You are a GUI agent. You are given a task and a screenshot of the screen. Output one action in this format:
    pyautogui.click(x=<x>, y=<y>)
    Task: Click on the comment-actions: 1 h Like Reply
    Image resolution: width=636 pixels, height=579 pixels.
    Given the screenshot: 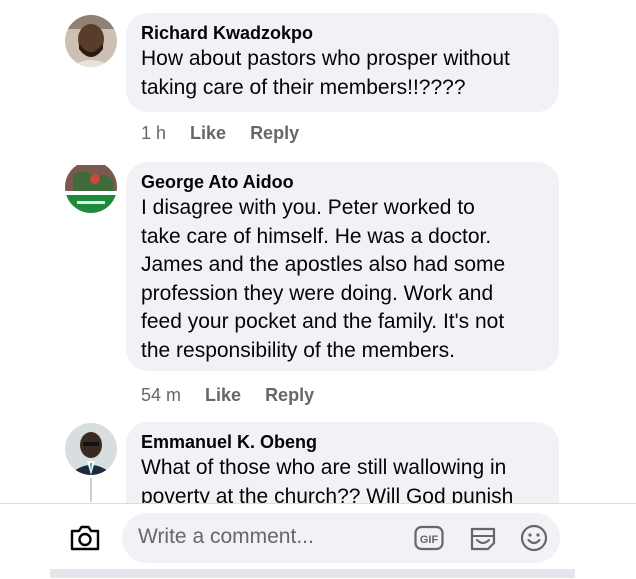 What is the action you would take?
    pyautogui.click(x=220, y=133)
    